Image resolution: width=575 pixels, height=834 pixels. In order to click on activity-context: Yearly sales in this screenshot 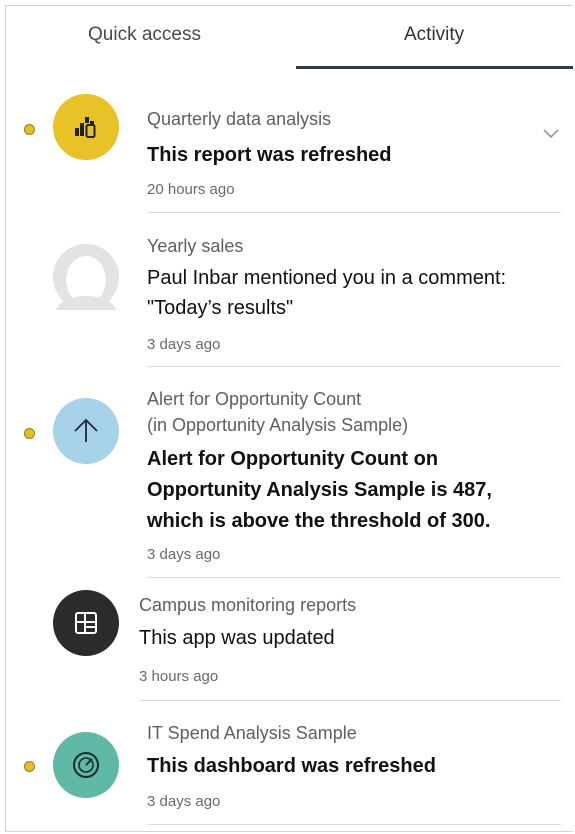, I will do `click(195, 246)`.